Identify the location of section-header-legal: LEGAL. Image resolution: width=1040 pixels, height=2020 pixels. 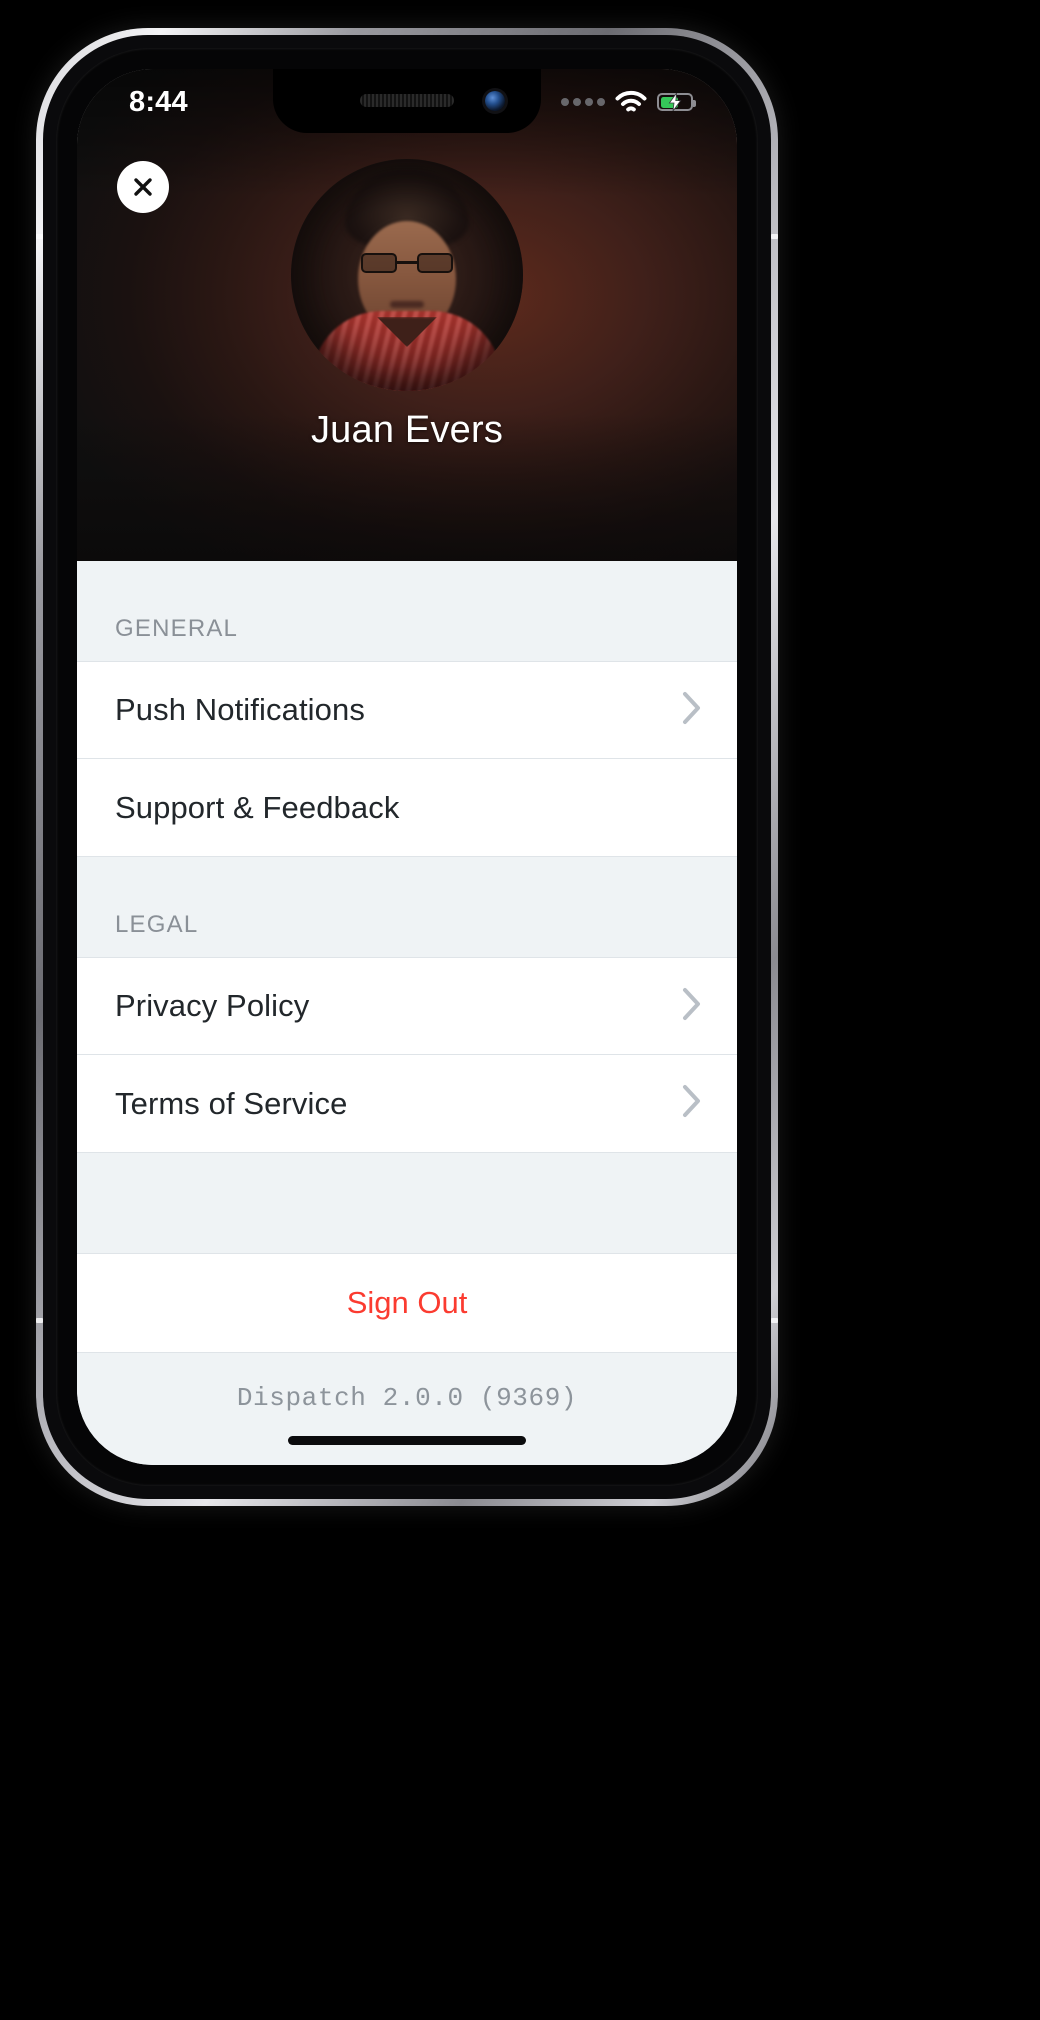
(407, 907).